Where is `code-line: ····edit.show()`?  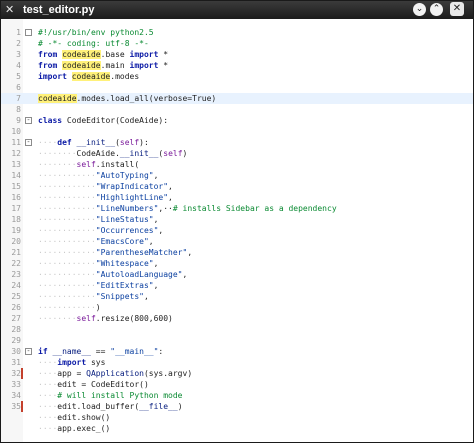
code-line: ····edit.show() is located at coordinates (237, 417).